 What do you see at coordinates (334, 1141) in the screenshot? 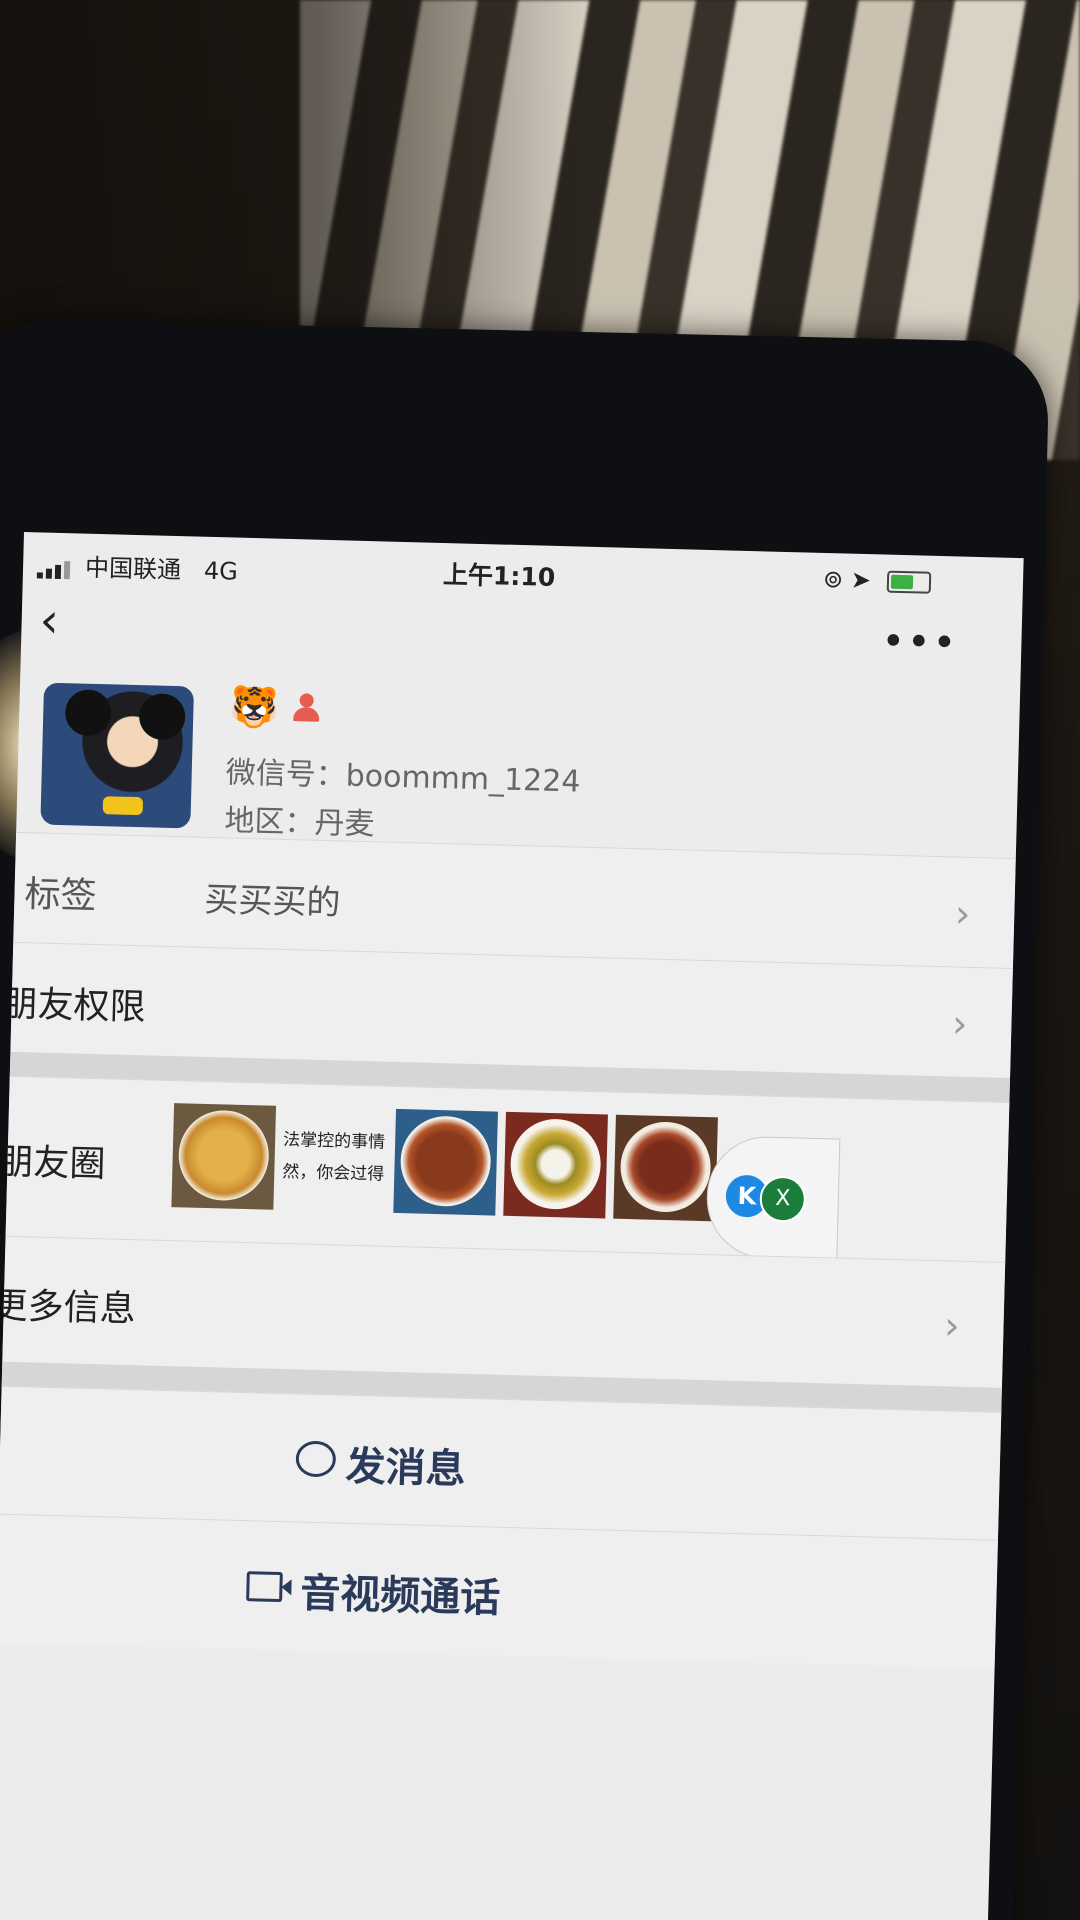
I see `moments-text-line: 法掌控的事情` at bounding box center [334, 1141].